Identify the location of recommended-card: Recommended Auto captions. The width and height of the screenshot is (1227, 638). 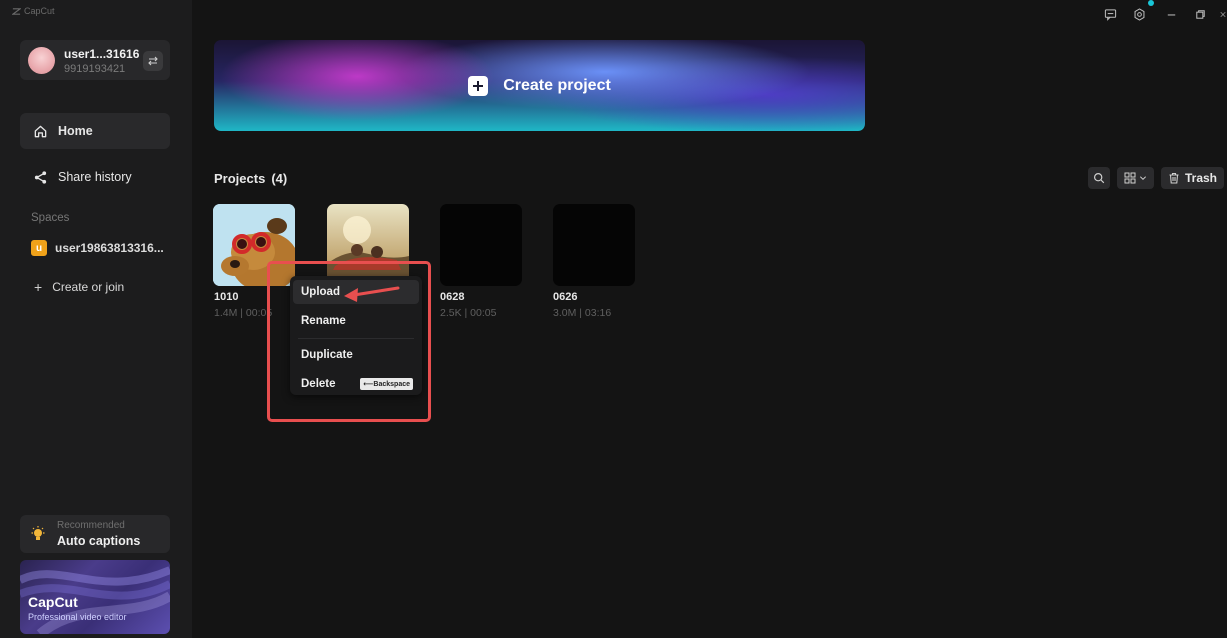
(95, 534).